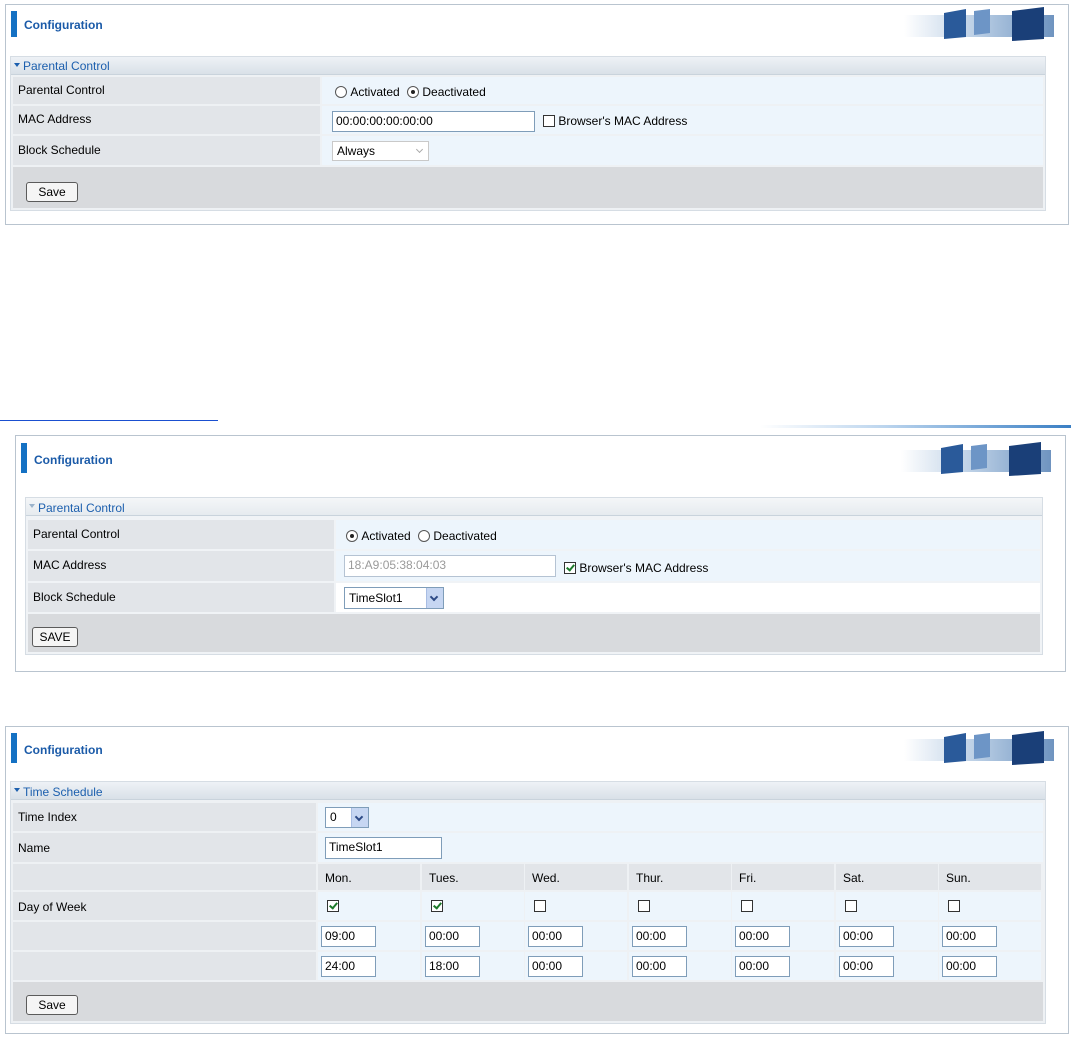 This screenshot has width=1071, height=1040. Describe the element at coordinates (59, 150) in the screenshot. I see `block-schedule-label: Block Schedule` at that location.